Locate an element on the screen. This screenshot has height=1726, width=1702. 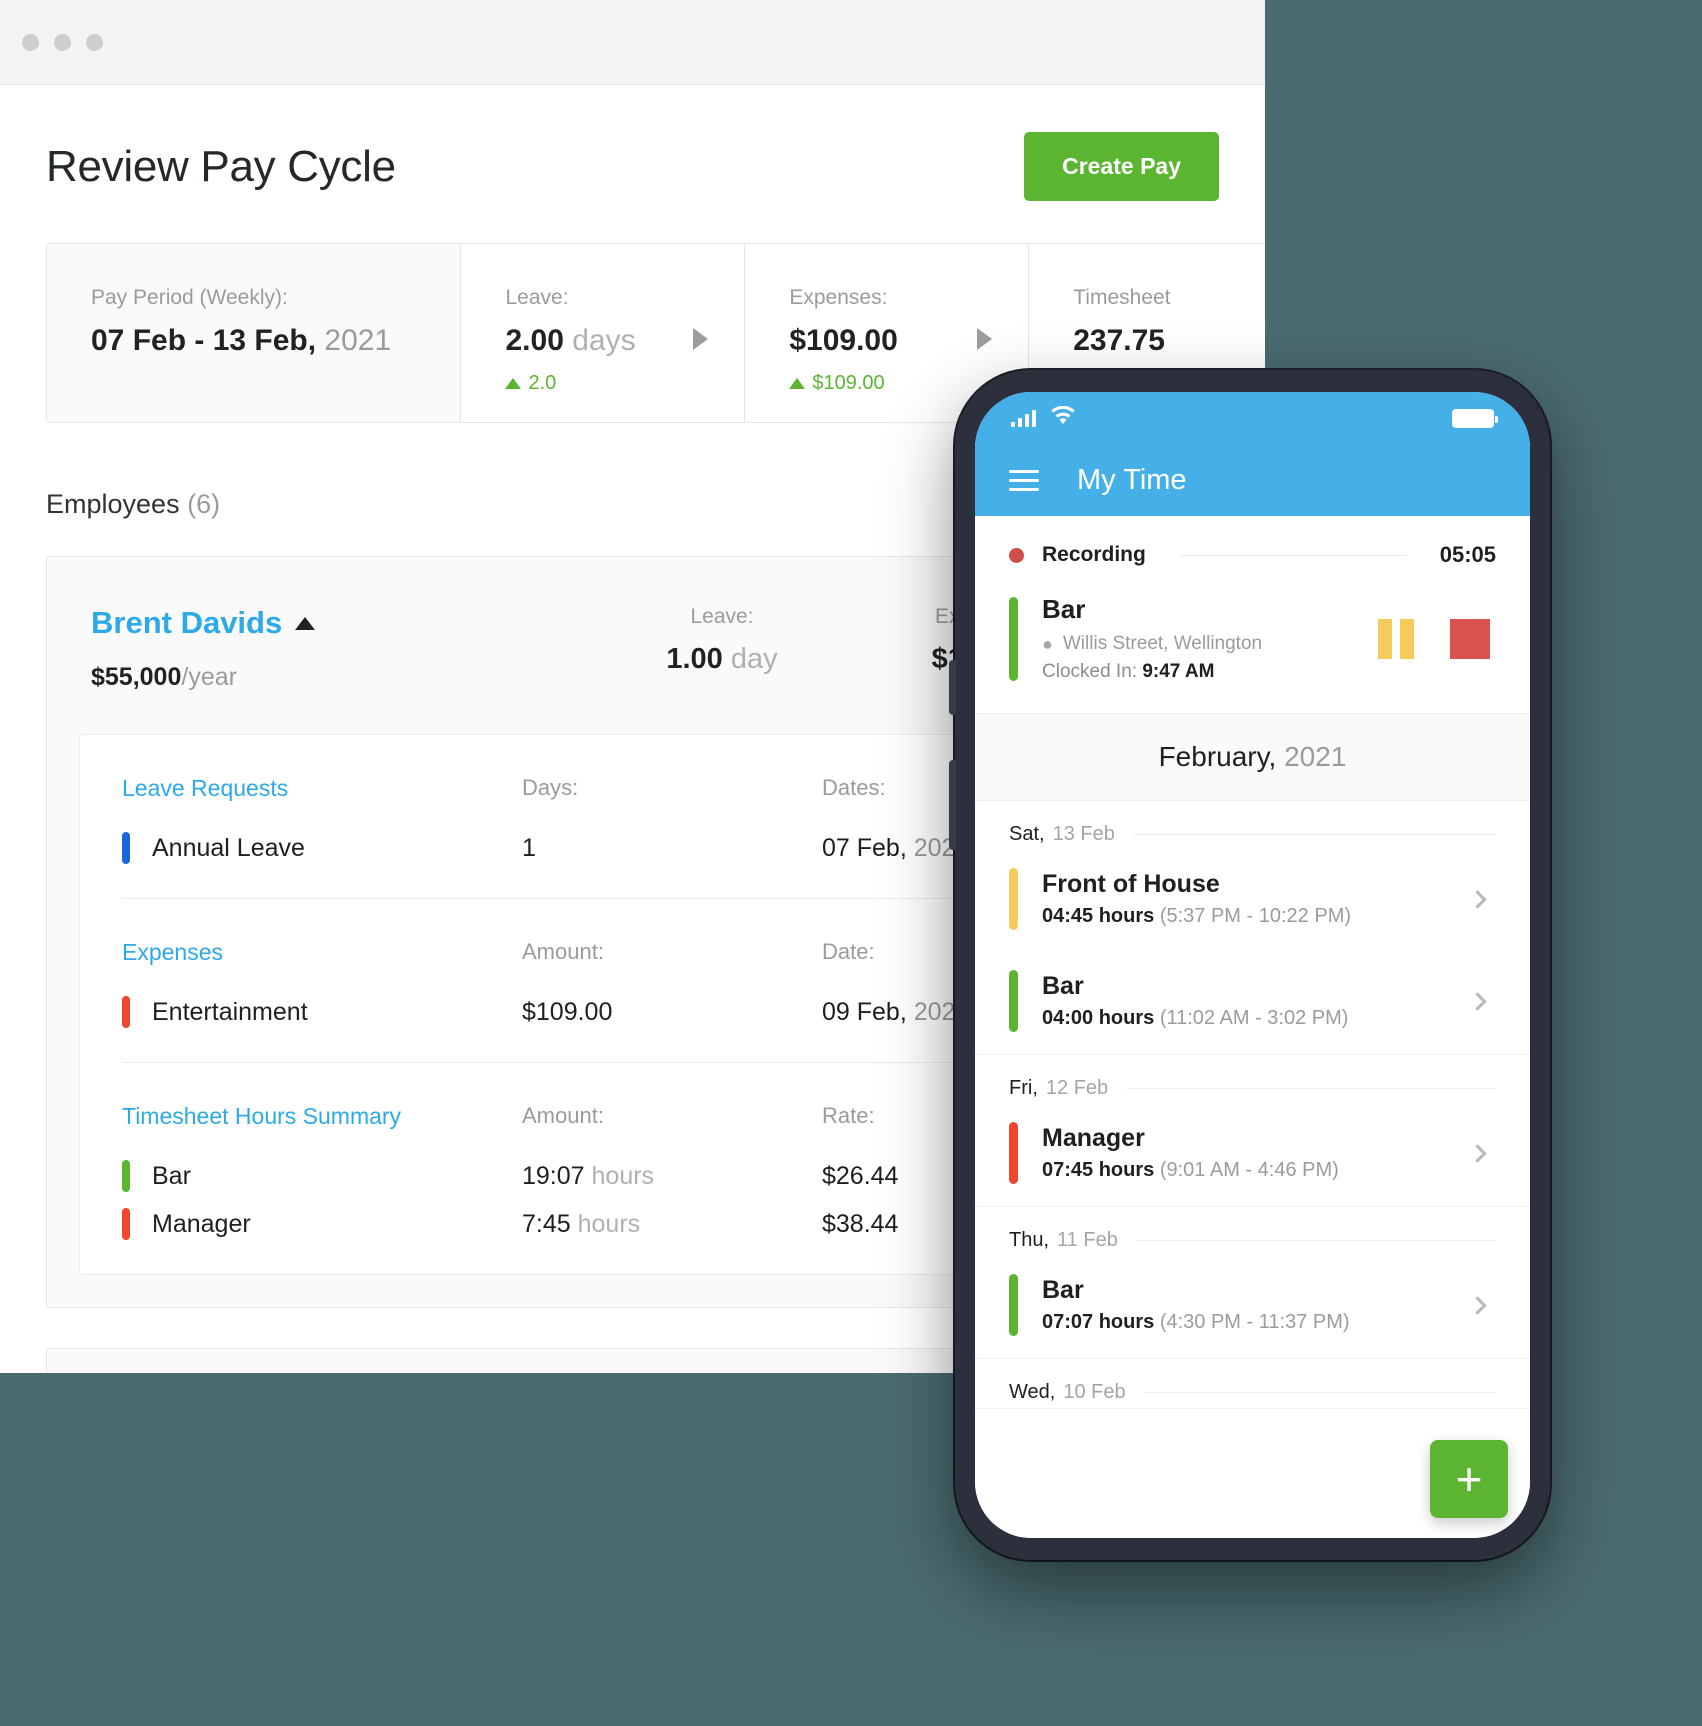
day-date: 11 Feb is located at coordinates (1087, 1240).